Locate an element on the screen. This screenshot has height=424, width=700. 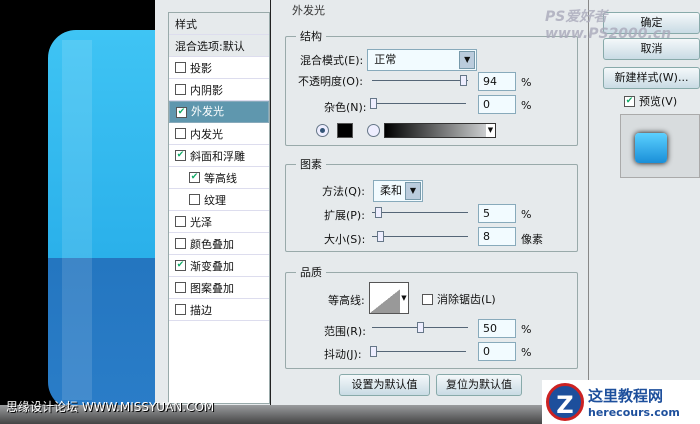
spread-label: 扩展(P): is located at coordinates (344, 215).